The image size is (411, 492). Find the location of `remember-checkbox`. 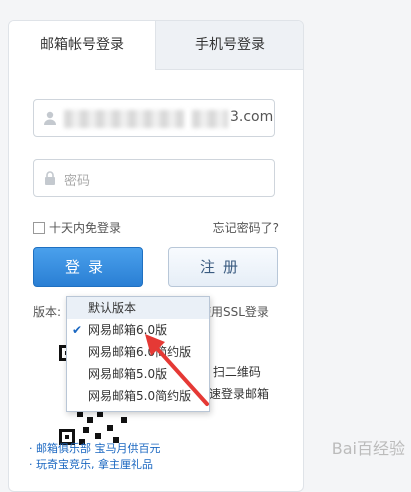

remember-checkbox is located at coordinates (39, 228).